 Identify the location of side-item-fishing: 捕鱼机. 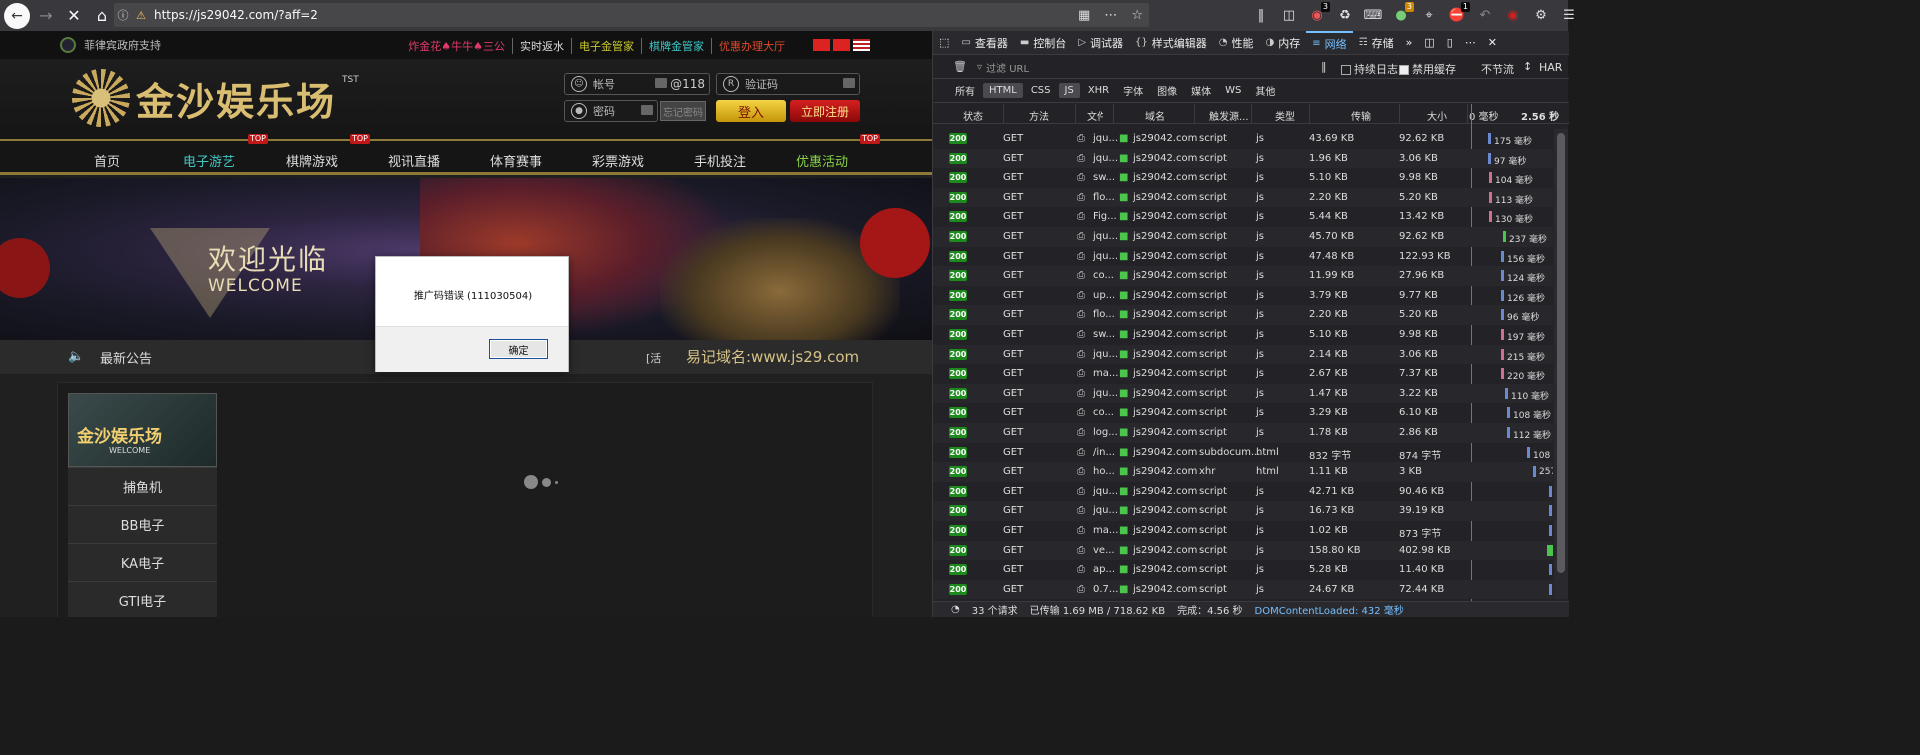
(142, 486).